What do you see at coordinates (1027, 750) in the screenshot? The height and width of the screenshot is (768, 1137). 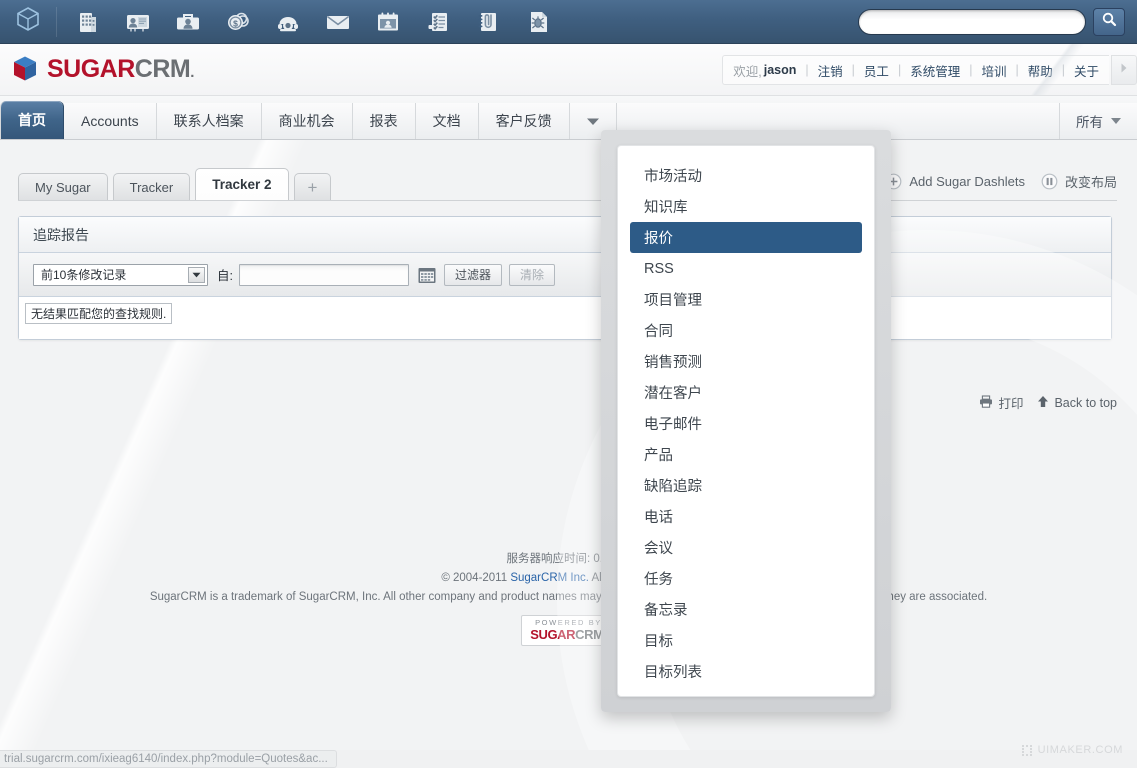 I see `uimaker-icon` at bounding box center [1027, 750].